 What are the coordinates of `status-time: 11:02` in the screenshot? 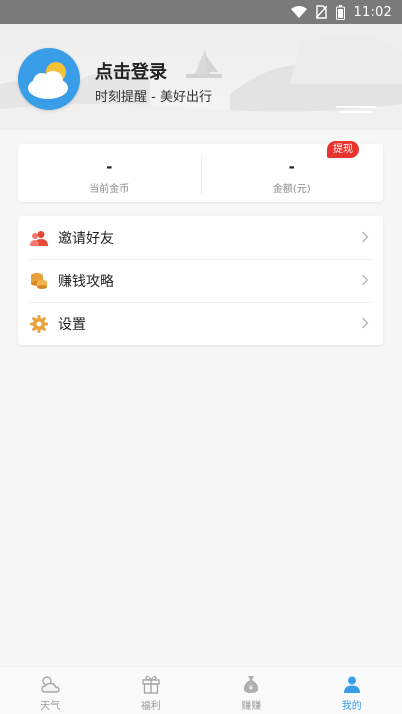 It's located at (372, 12).